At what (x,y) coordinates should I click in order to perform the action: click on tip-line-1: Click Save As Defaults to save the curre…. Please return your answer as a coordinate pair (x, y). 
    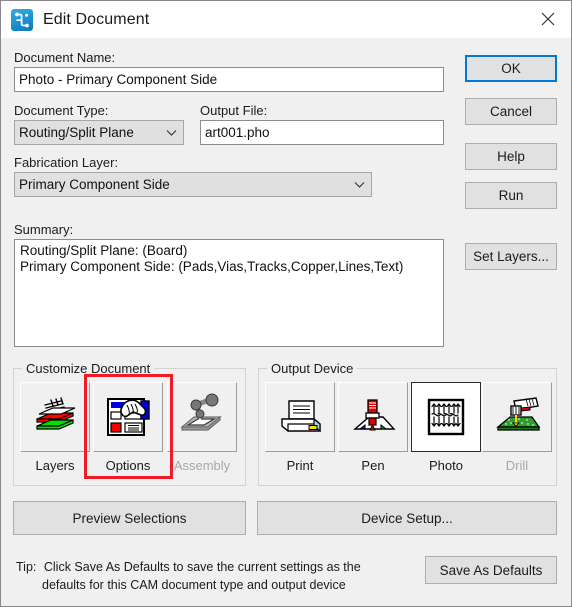
    Looking at the image, I should click on (202, 567).